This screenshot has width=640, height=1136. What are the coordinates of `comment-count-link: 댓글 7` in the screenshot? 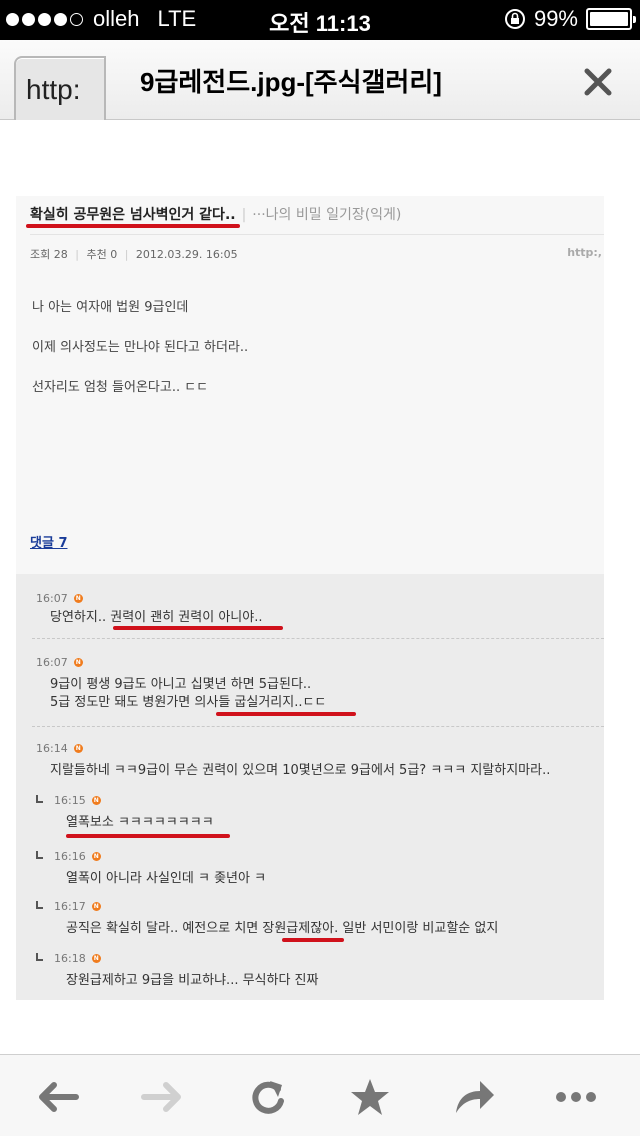 It's located at (49, 541).